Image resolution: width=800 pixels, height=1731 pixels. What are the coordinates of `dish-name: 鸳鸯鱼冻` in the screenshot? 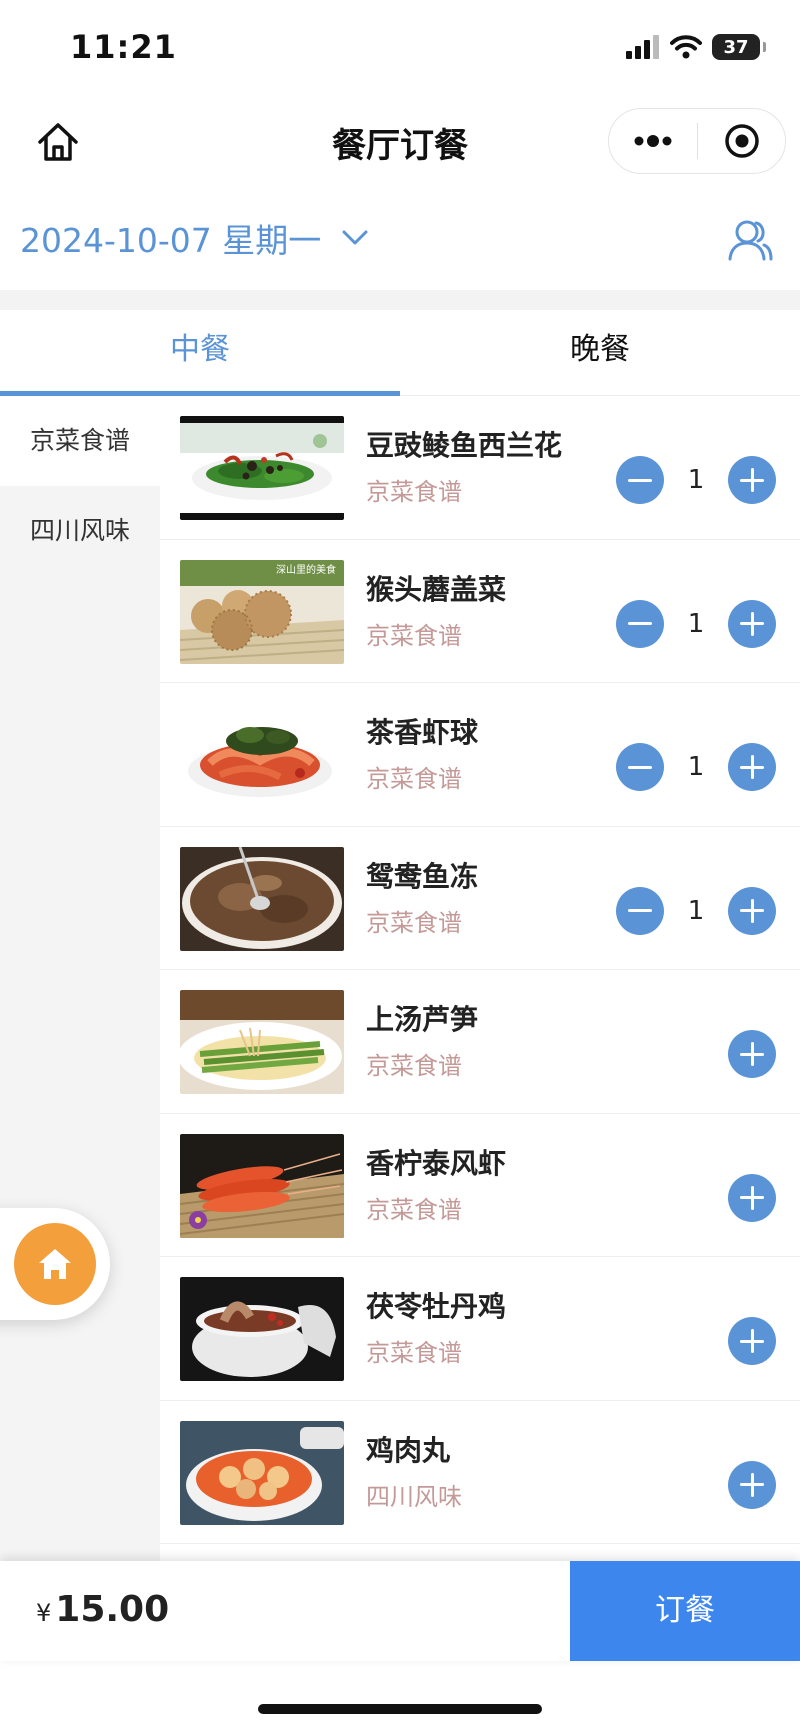 It's located at (422, 876).